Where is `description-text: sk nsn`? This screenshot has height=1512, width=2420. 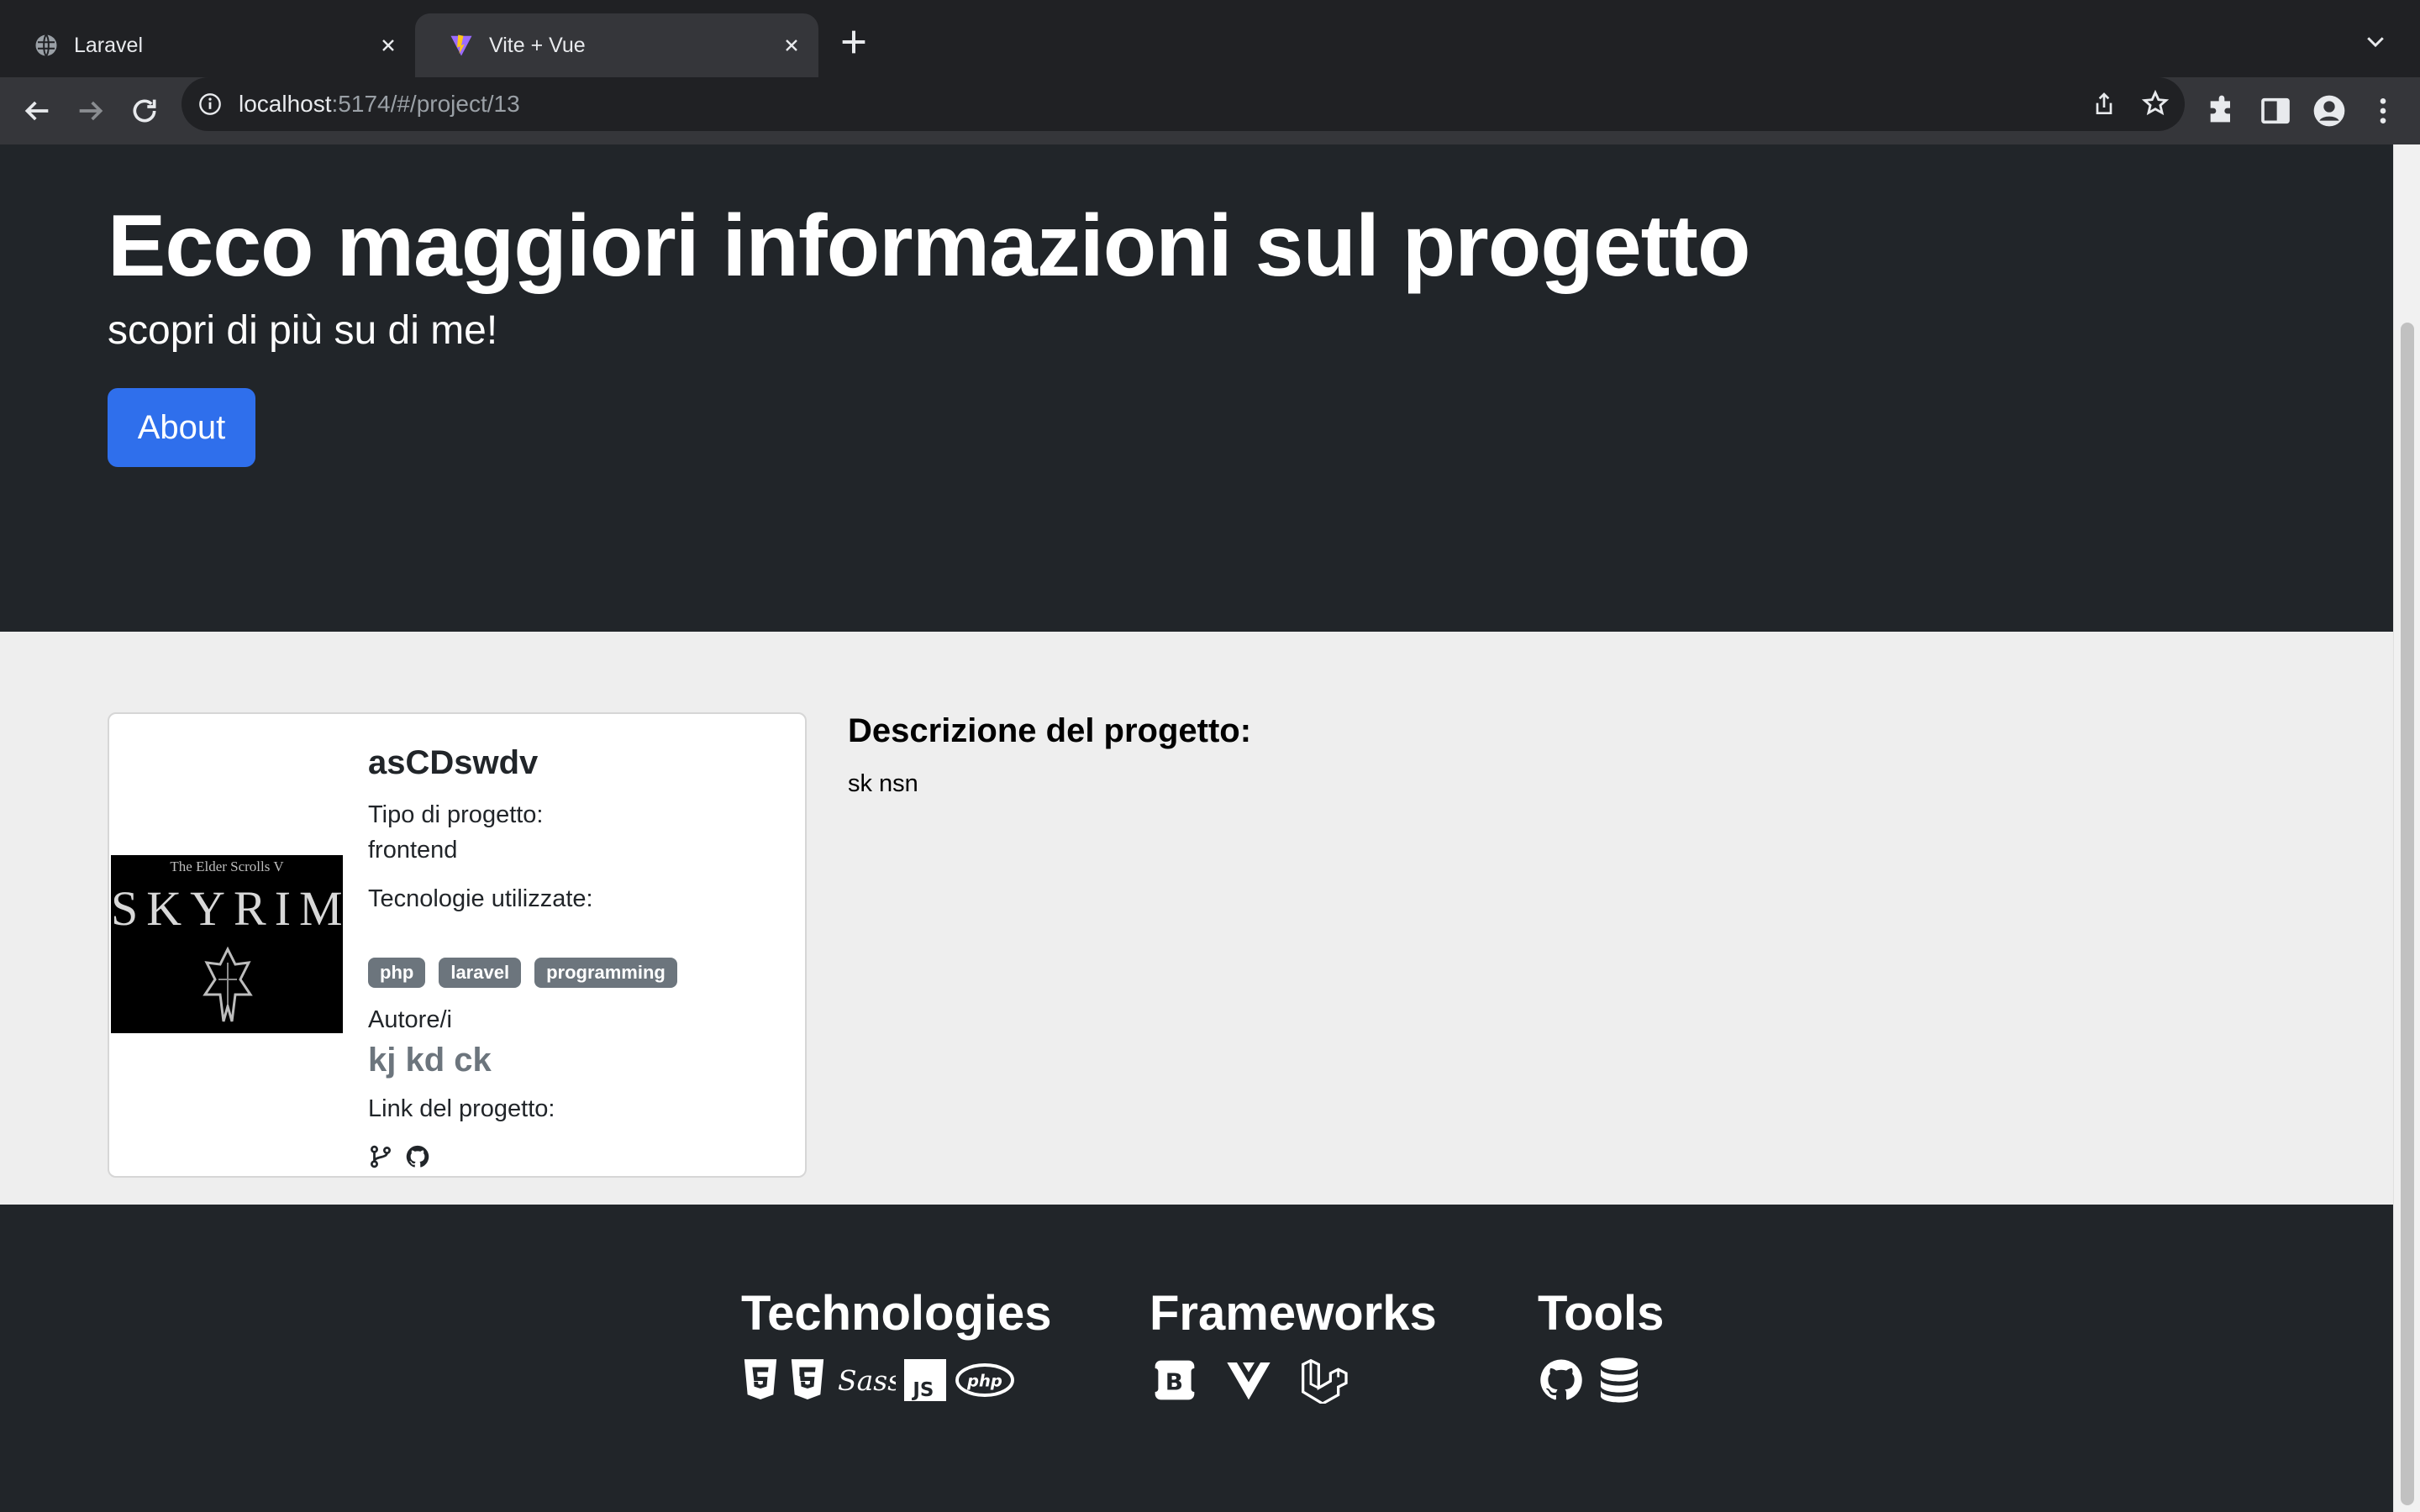
description-text: sk nsn is located at coordinates (883, 783).